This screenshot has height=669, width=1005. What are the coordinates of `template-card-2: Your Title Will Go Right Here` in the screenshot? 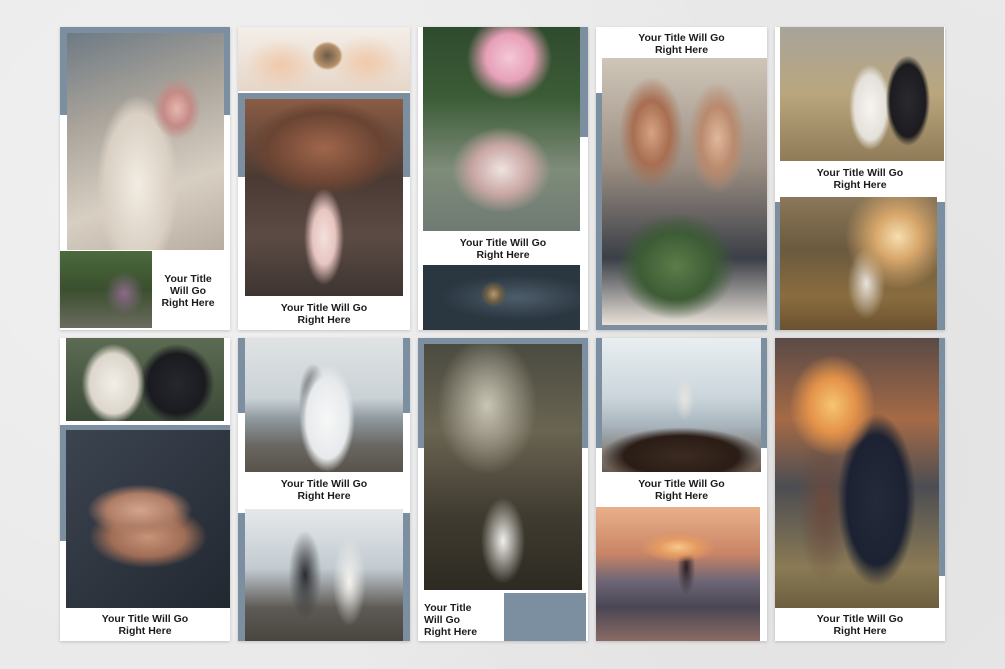 It's located at (324, 178).